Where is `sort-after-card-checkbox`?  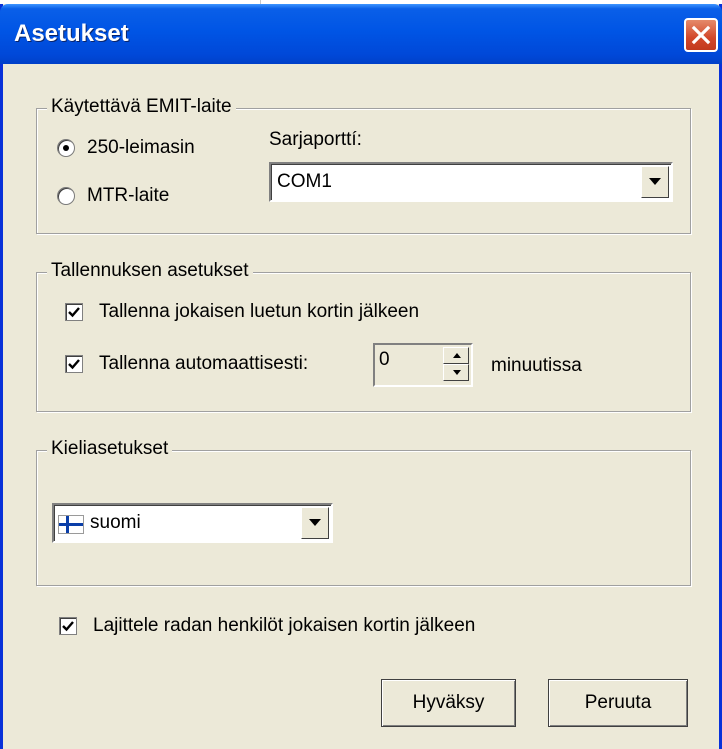
sort-after-card-checkbox is located at coordinates (68, 626).